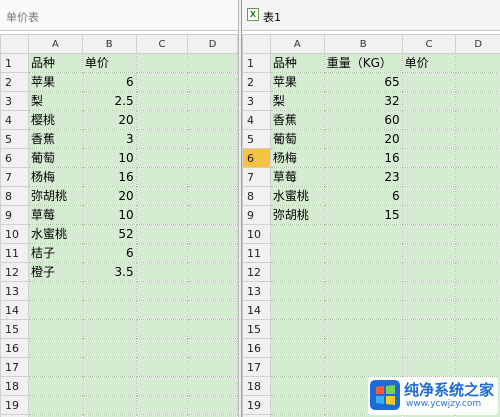  What do you see at coordinates (256, 215) in the screenshot?
I see `row-header: 9` at bounding box center [256, 215].